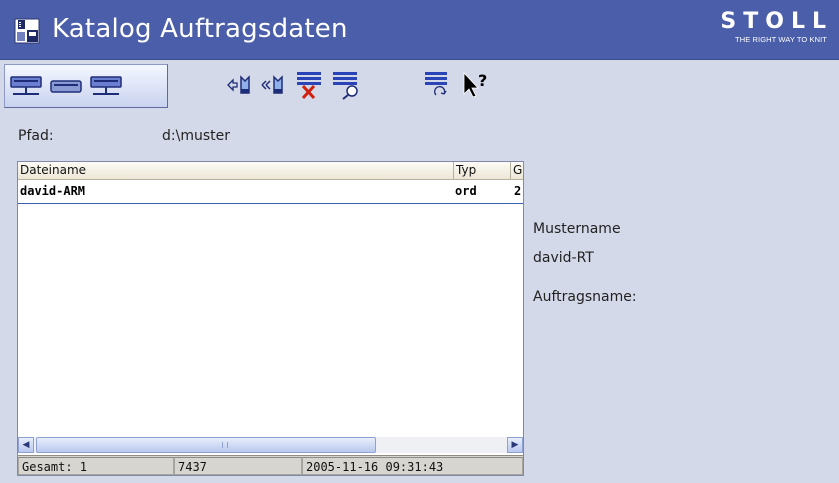 This screenshot has height=483, width=839. I want to click on column-header-dateiname: Dateiname, so click(236, 170).